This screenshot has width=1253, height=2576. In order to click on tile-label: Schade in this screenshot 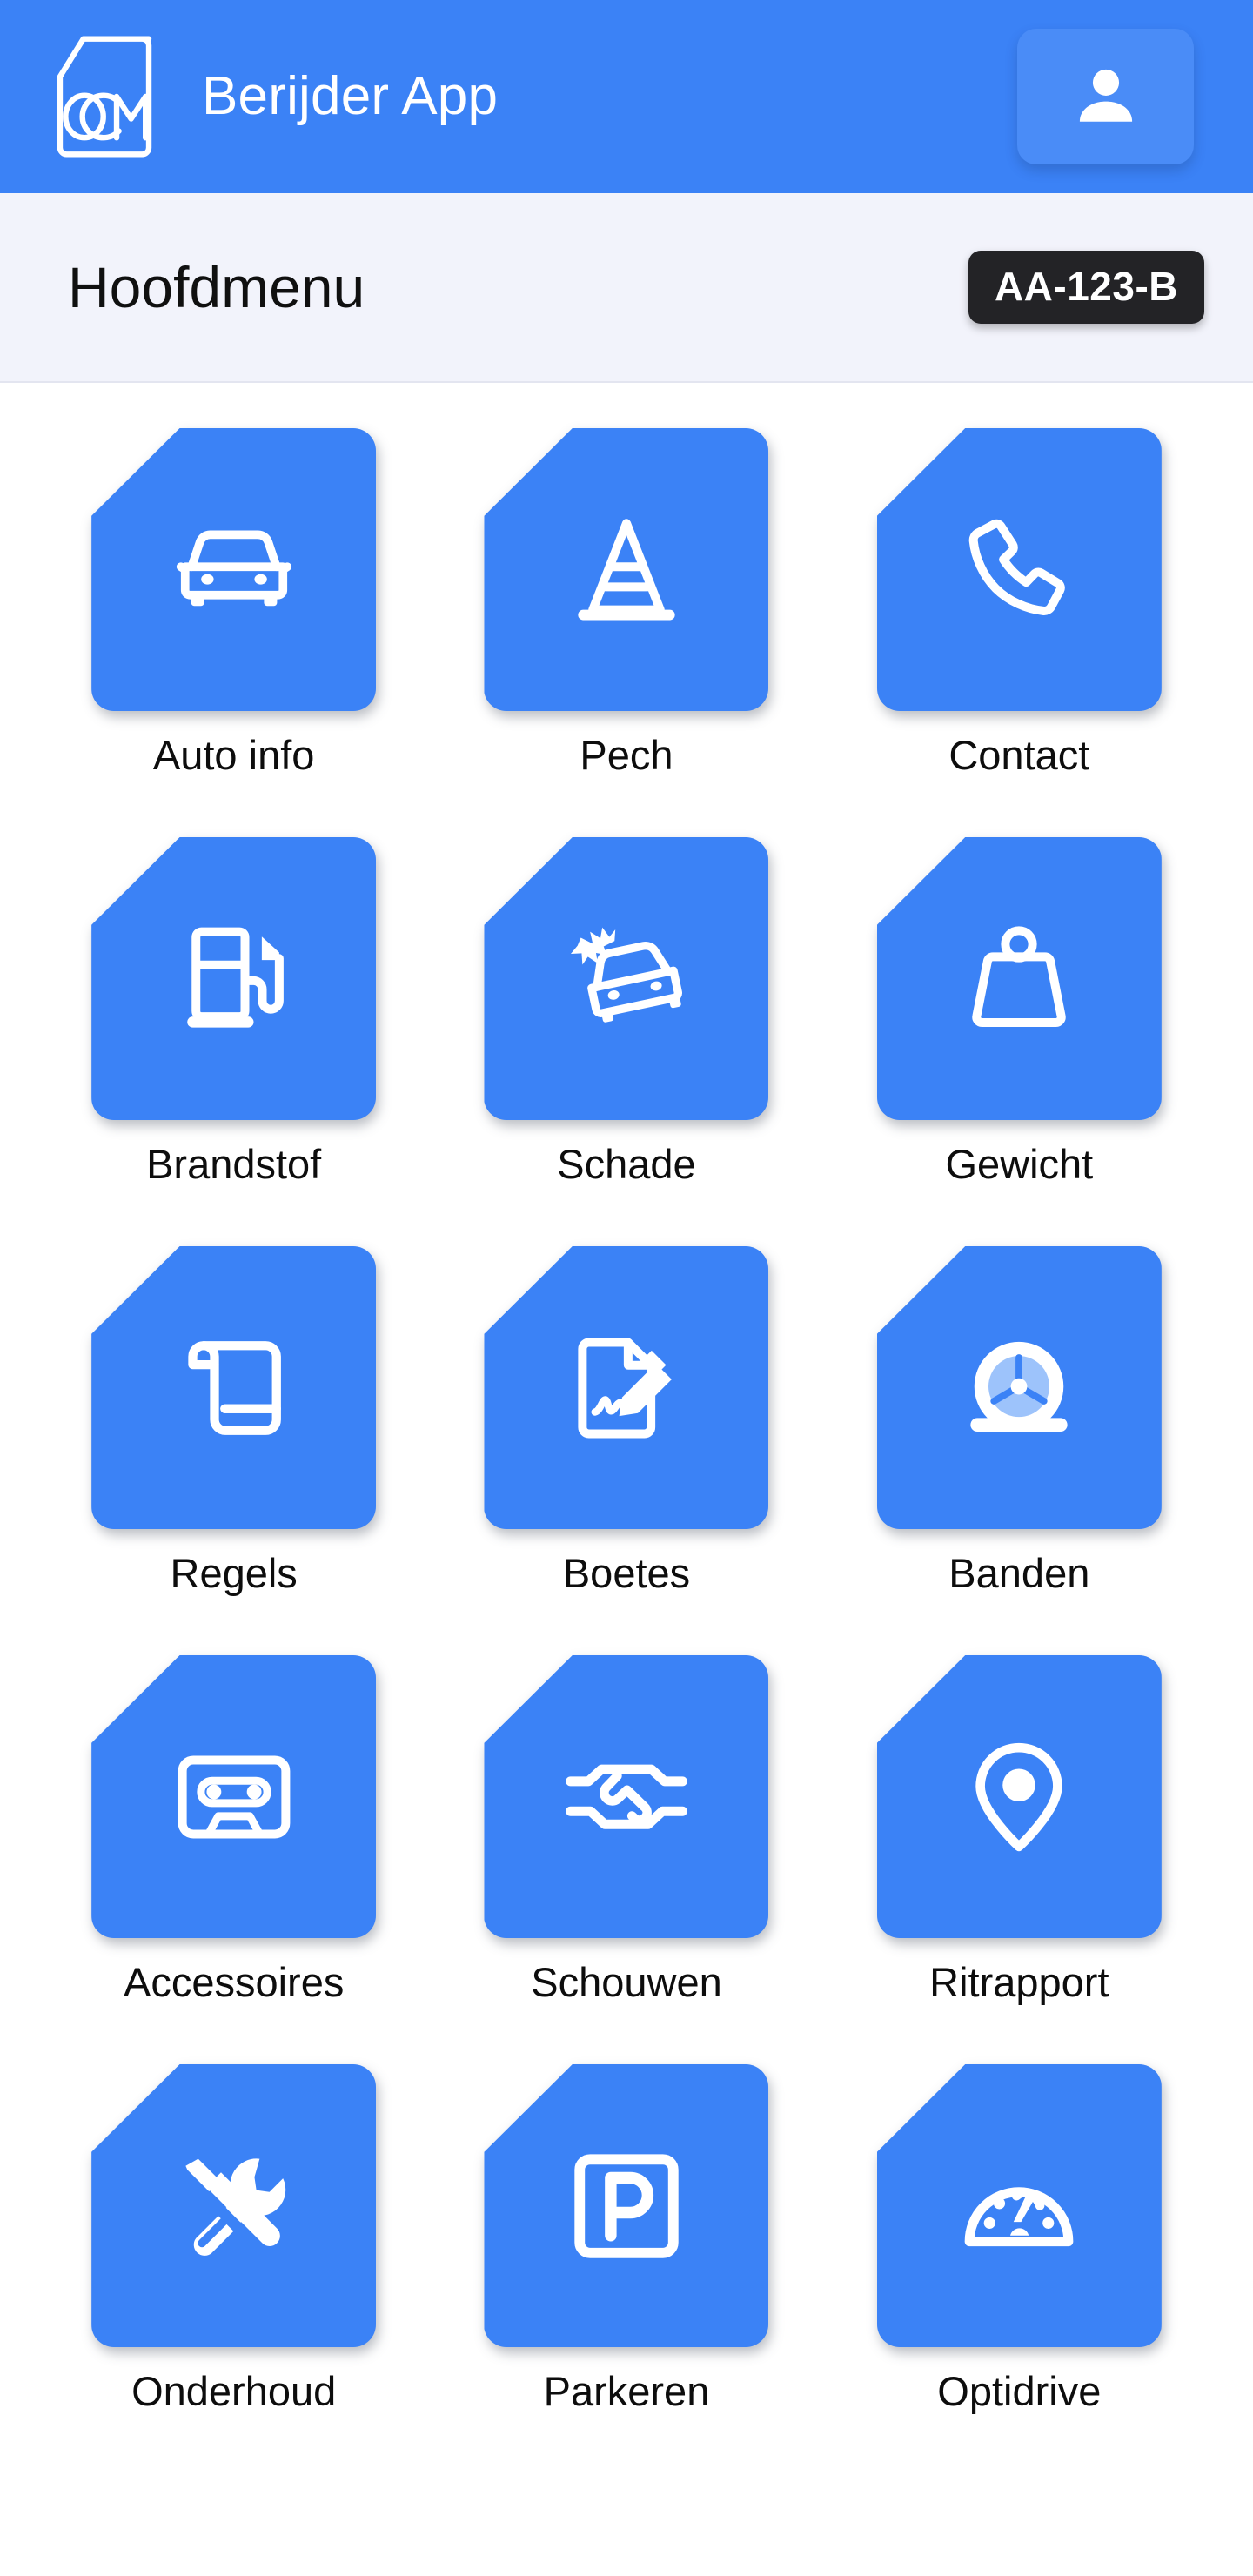, I will do `click(626, 1164)`.